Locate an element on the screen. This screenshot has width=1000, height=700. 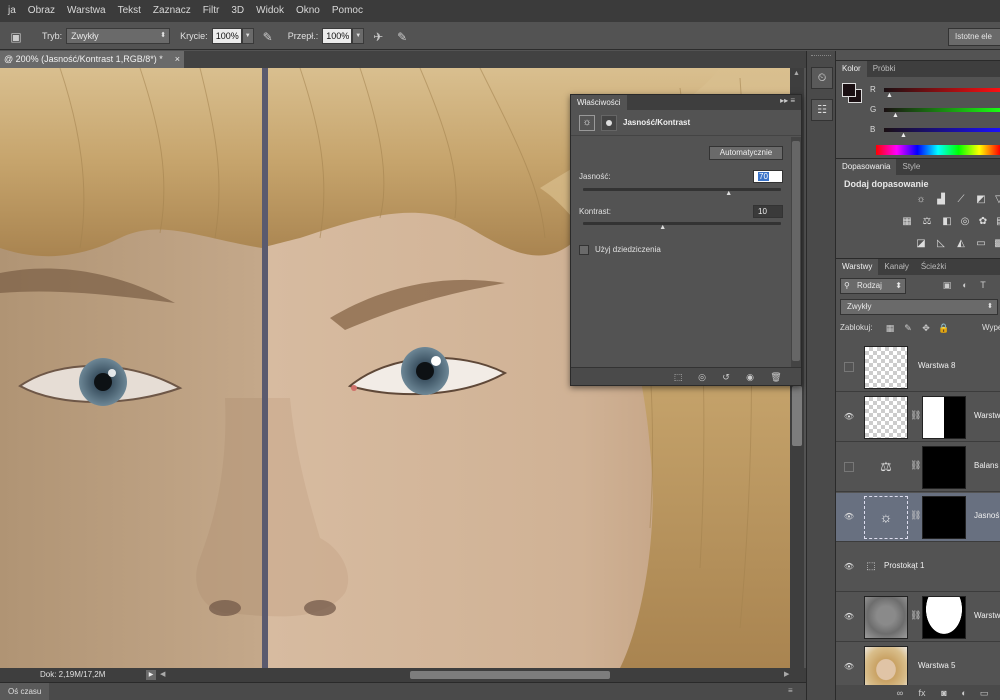
flow-dropdown-icon: ▼ is located at coordinates (358, 35).